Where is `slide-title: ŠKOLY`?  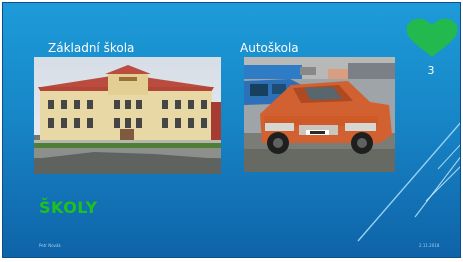
slide-title: ŠKOLY is located at coordinates (68, 207).